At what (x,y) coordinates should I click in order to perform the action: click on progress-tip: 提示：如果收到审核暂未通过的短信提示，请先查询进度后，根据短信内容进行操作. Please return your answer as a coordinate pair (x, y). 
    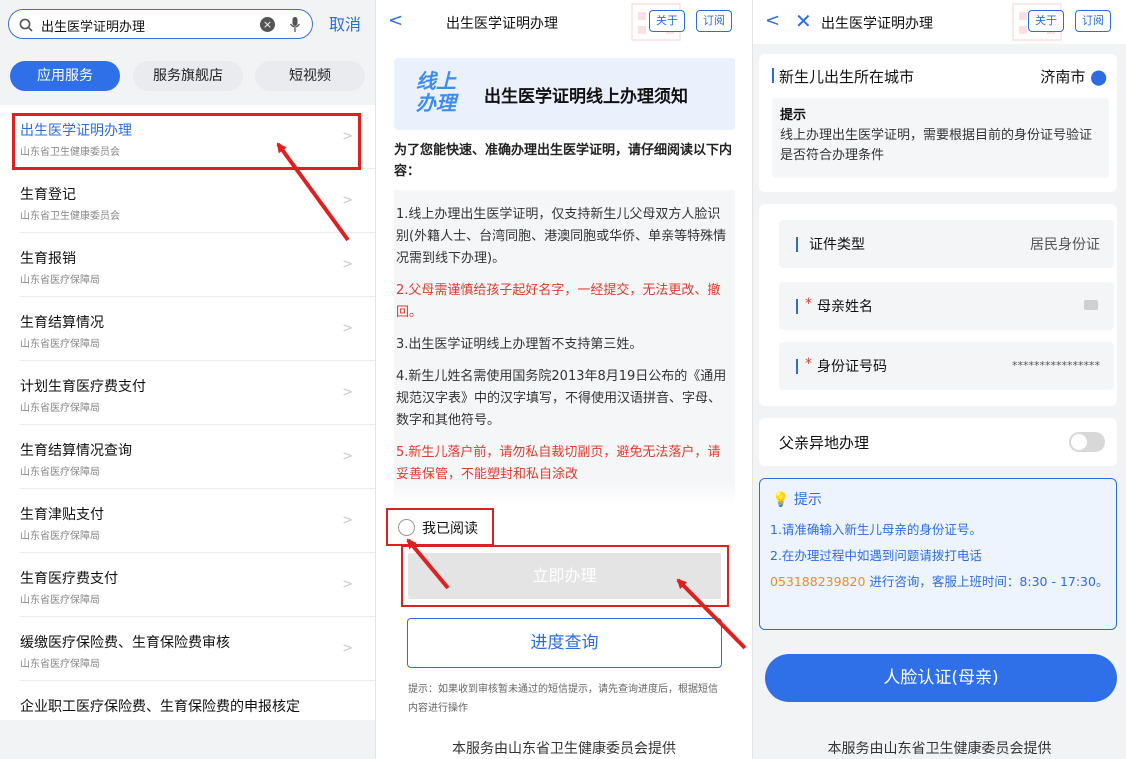
    Looking at the image, I should click on (563, 699).